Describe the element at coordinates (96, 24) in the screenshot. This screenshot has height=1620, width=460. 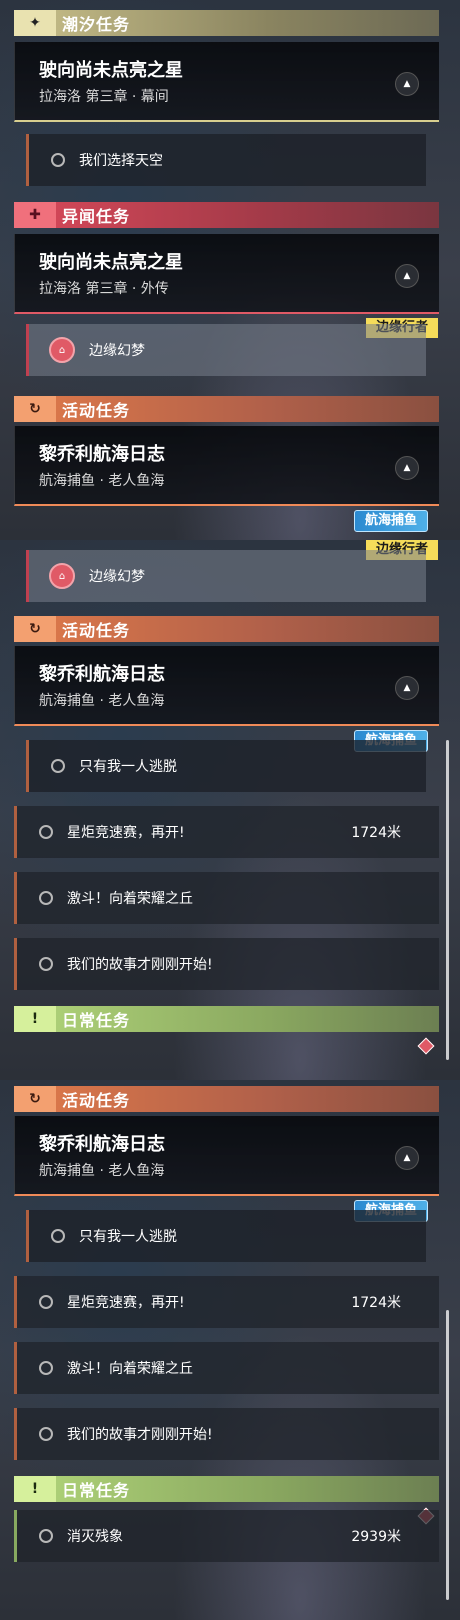
I see `section-title: 潮汐任务` at that location.